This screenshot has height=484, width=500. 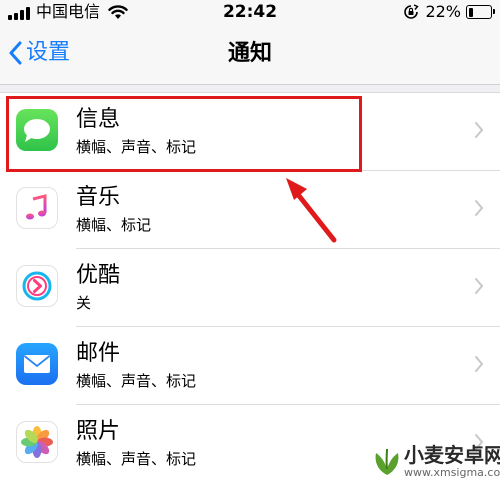 I want to click on status-right: 22%, so click(x=449, y=12).